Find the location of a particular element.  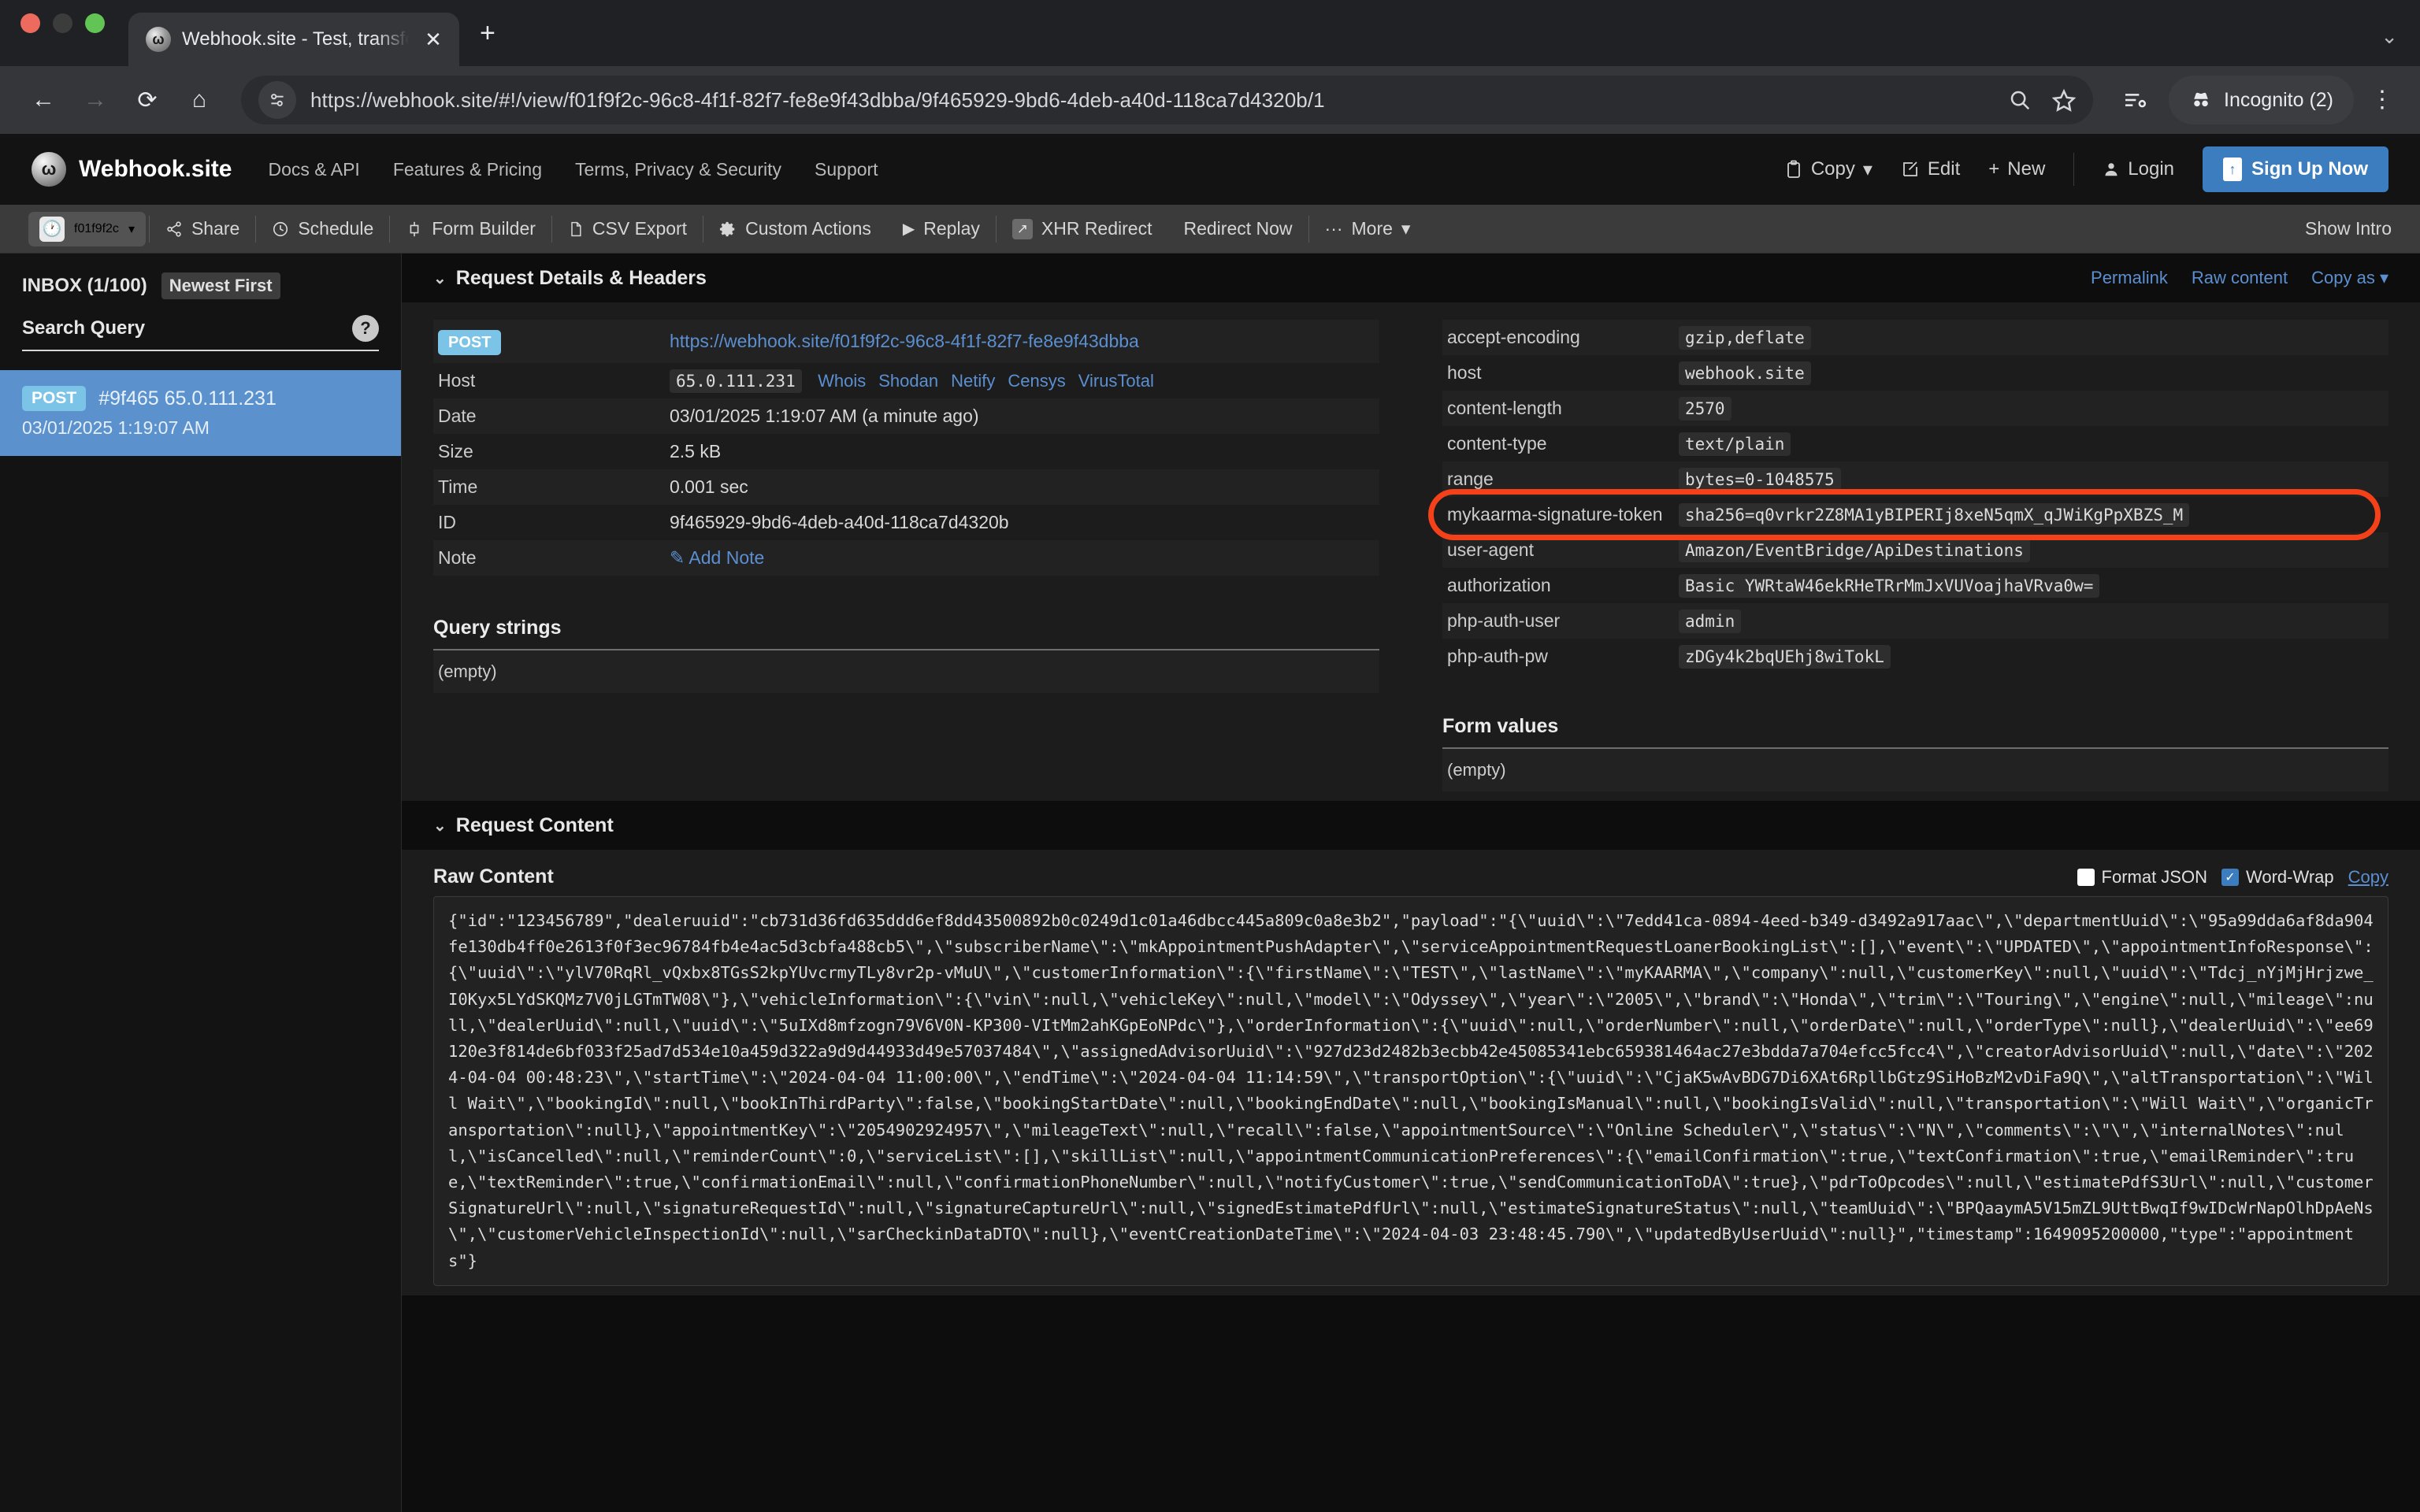

word-wrap-checkbox: ✓ Word-Wrap is located at coordinates (2277, 877).